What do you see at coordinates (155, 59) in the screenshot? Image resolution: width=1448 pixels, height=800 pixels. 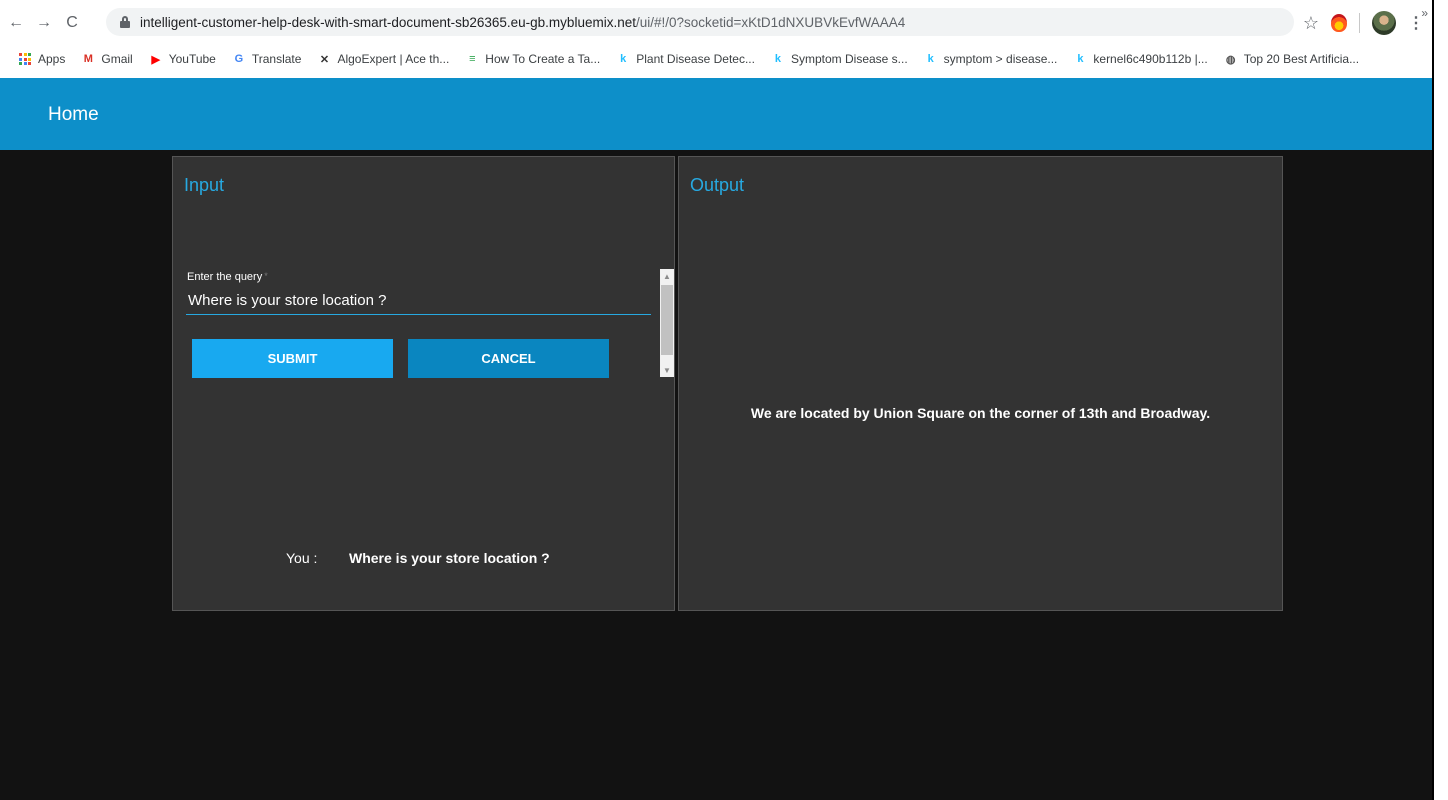 I see `youtube-icon: ▶` at bounding box center [155, 59].